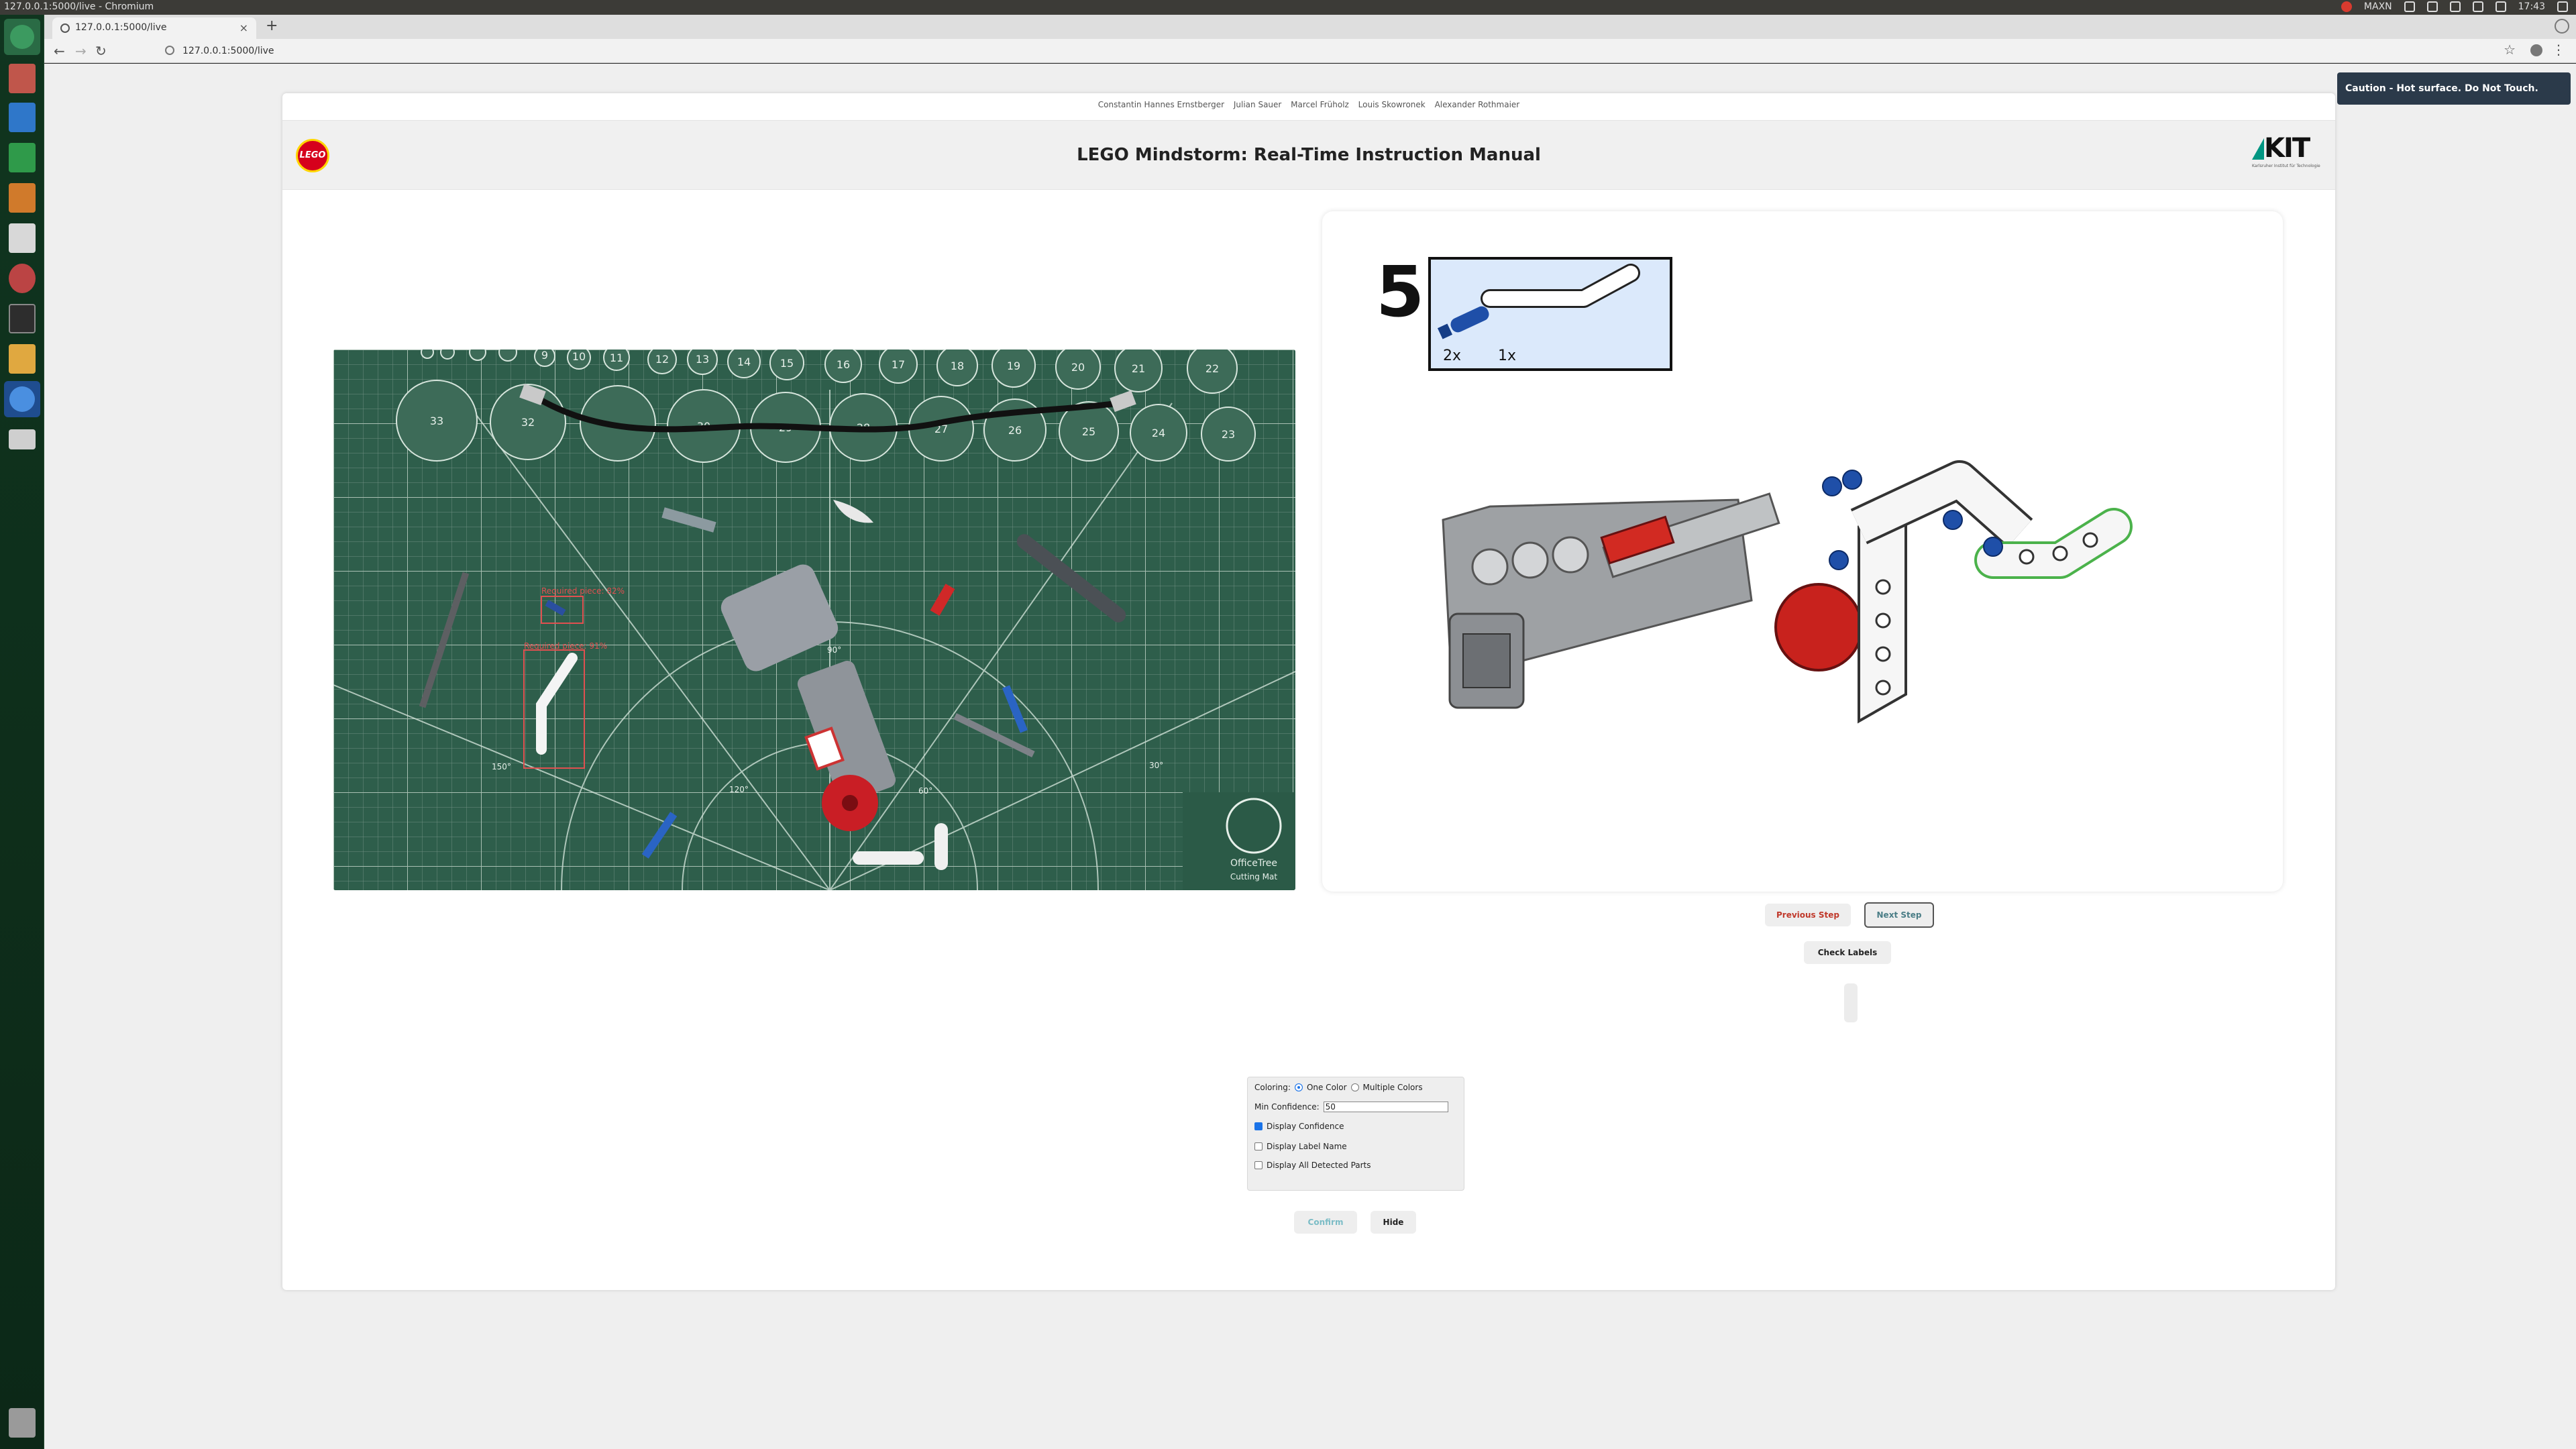 The height and width of the screenshot is (1449, 2576). Describe the element at coordinates (1253, 876) in the screenshot. I see `brand-sub: Cutting Mat` at that location.